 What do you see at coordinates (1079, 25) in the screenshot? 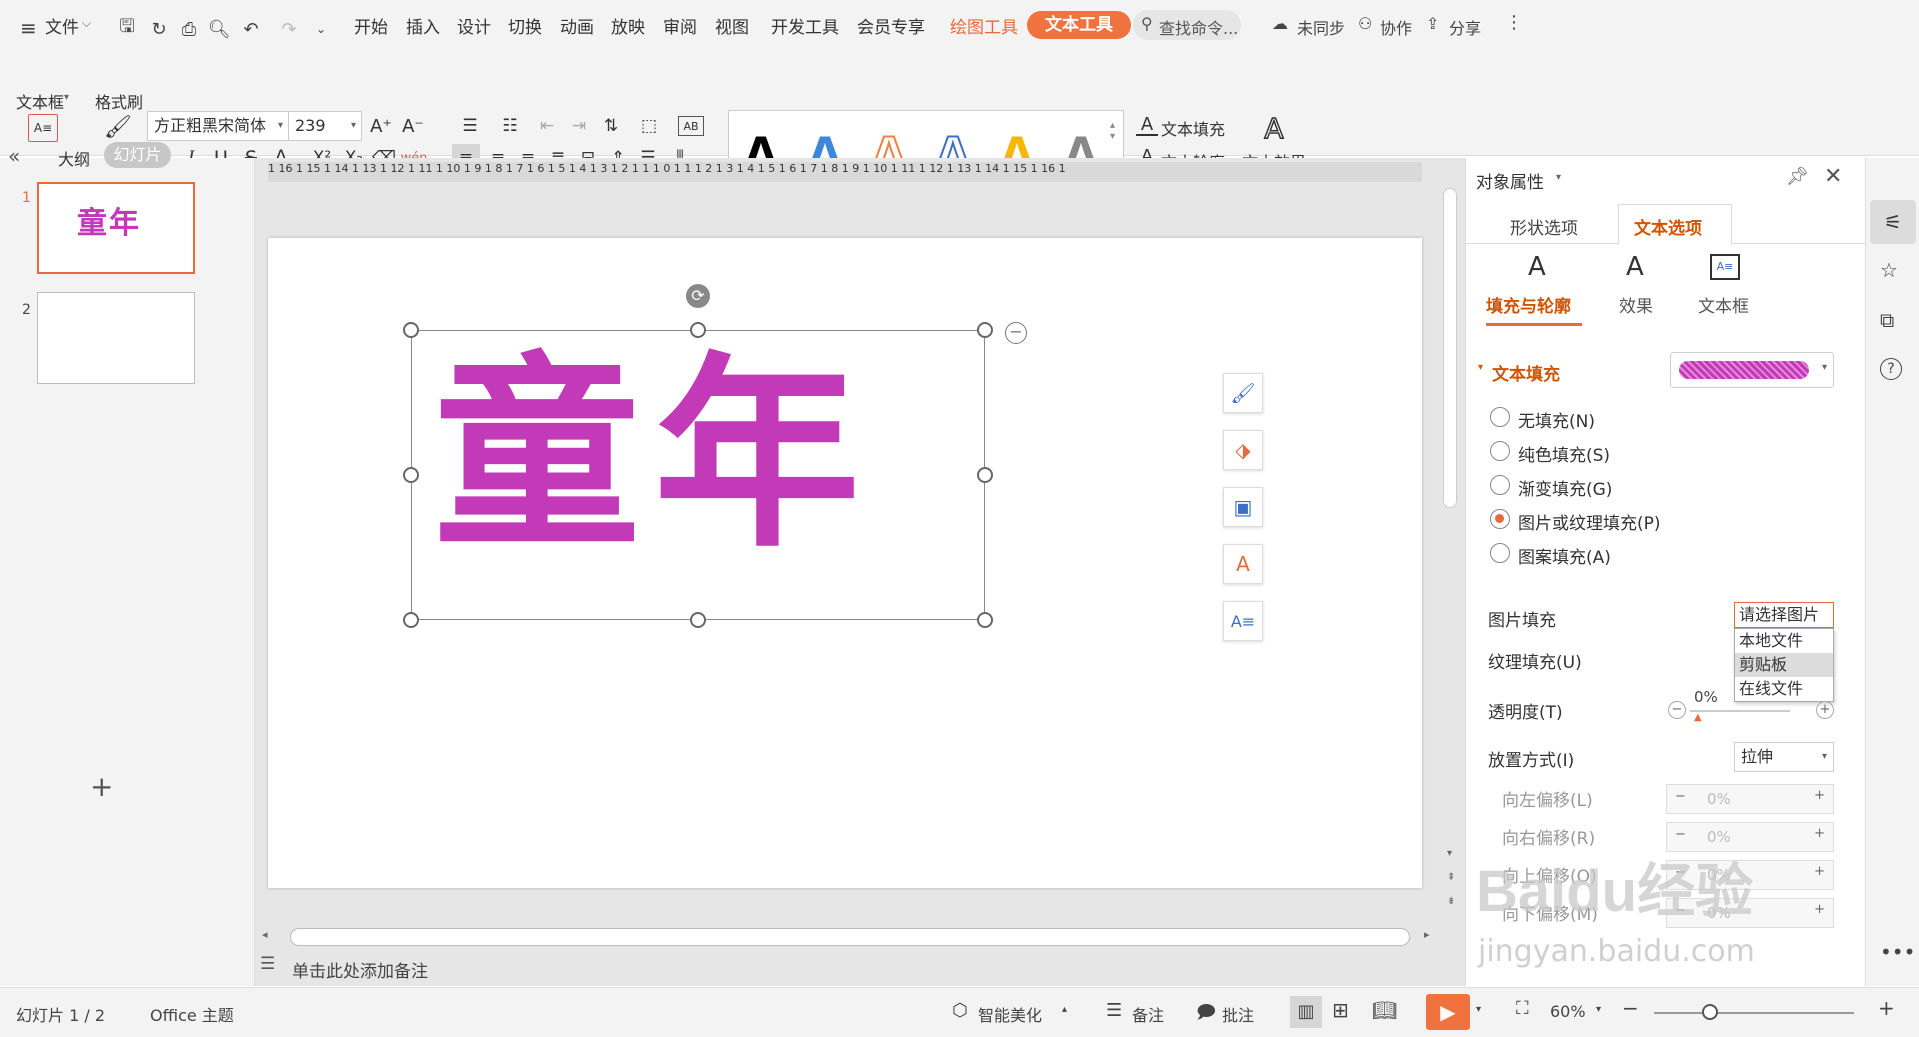
I see `tab-text-tools: 文本工具` at bounding box center [1079, 25].